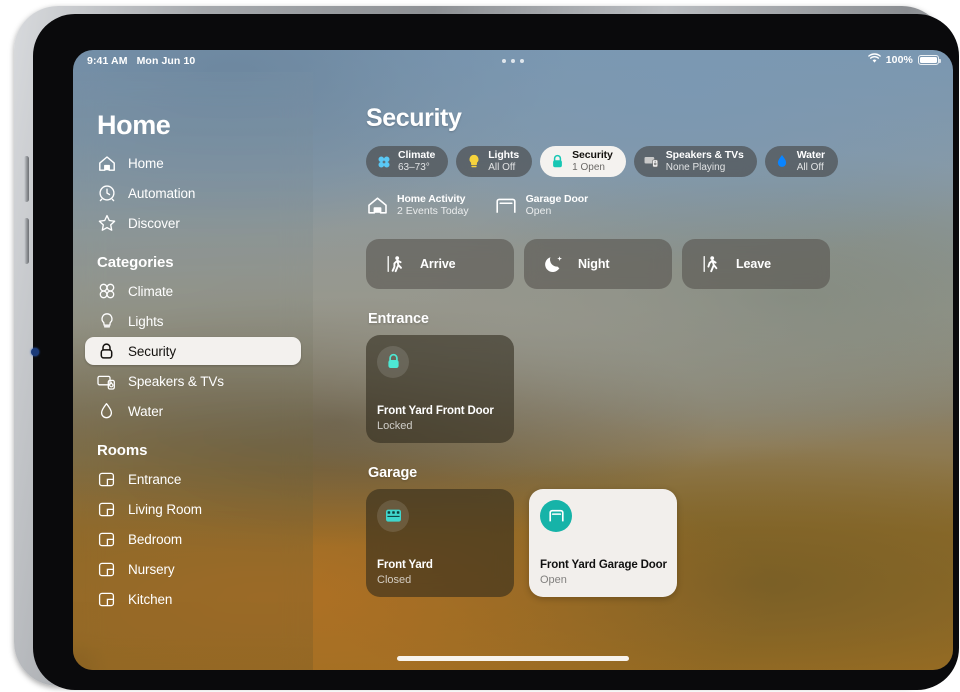 The image size is (960, 692). Describe the element at coordinates (414, 118) in the screenshot. I see `page-title: Security` at that location.